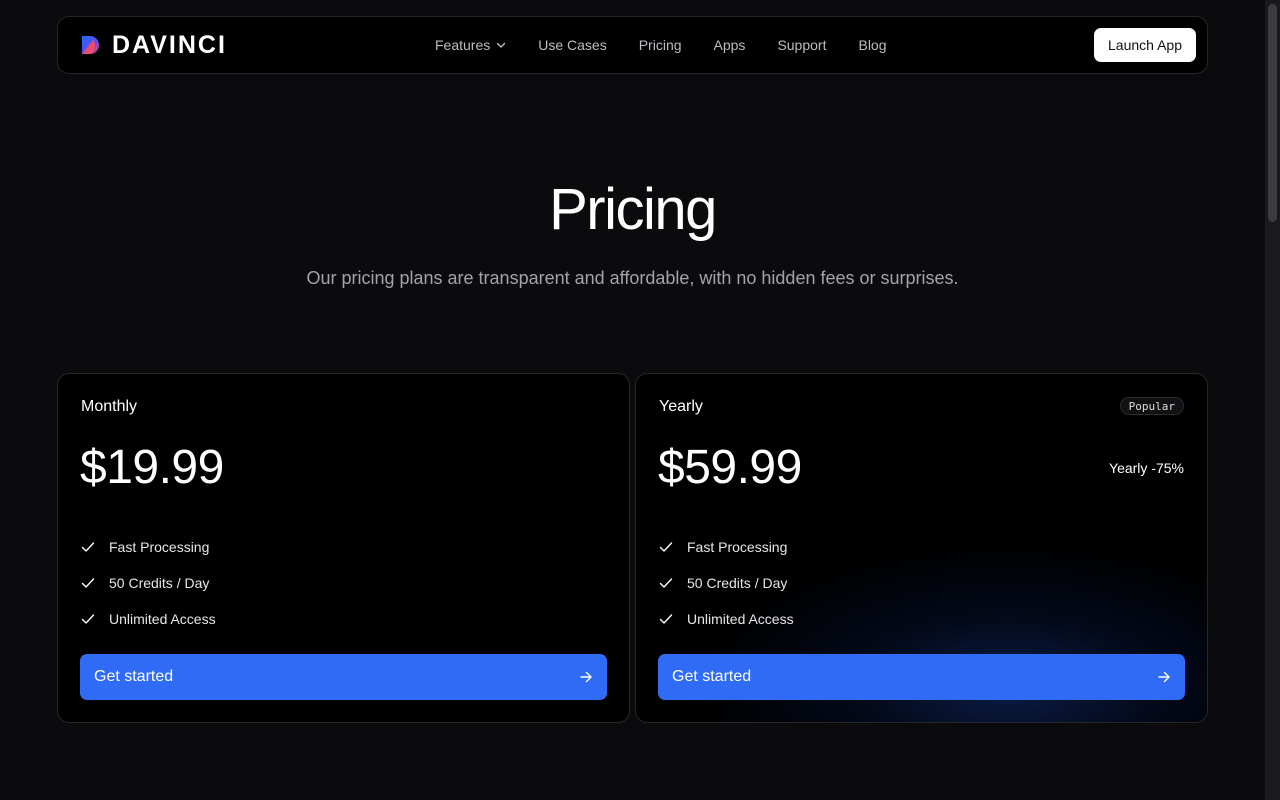 The image size is (1280, 800). What do you see at coordinates (921, 677) in the screenshot?
I see `get-started-button-yearly: Get started` at bounding box center [921, 677].